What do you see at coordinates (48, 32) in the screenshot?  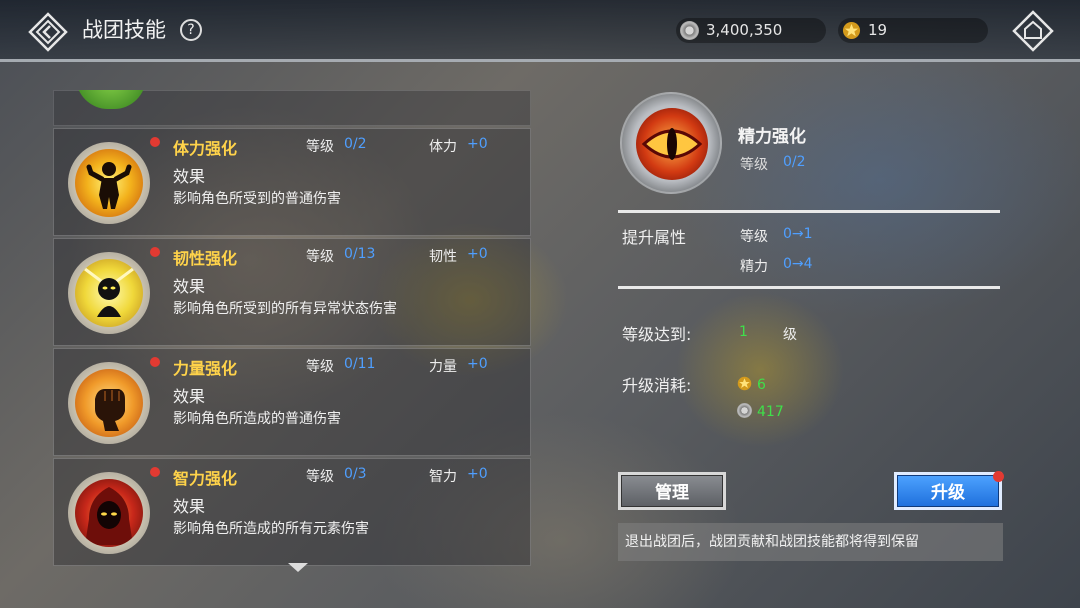 I see `back-icon` at bounding box center [48, 32].